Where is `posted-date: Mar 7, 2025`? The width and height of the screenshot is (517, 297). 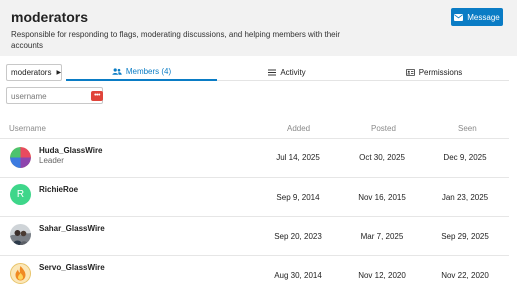
posted-date: Mar 7, 2025 is located at coordinates (382, 236).